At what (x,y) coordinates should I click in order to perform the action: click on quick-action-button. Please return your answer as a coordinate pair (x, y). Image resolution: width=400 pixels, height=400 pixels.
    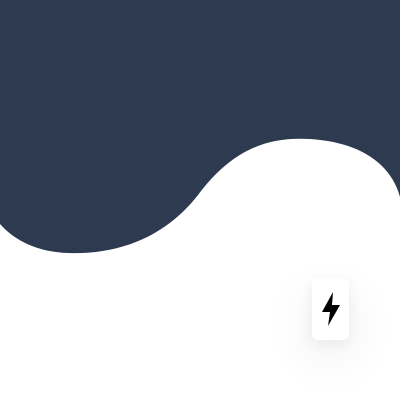
    Looking at the image, I should click on (330, 309).